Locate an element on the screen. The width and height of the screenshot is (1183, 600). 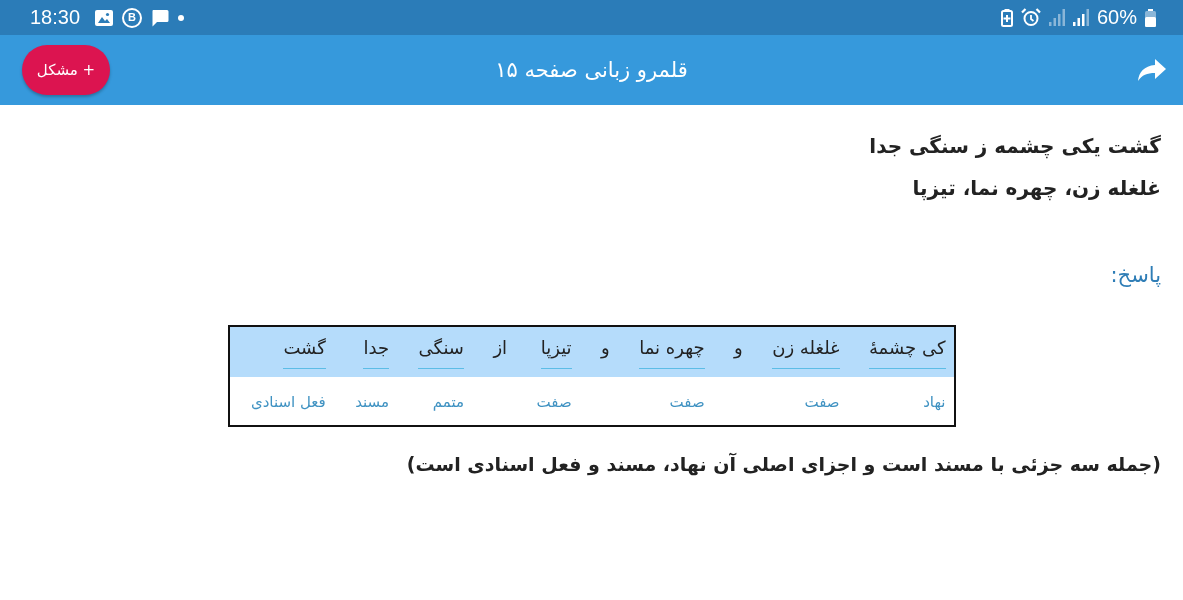
poem-line: گشت یکی چشمه ز سنگی جدا is located at coordinates (1014, 147).